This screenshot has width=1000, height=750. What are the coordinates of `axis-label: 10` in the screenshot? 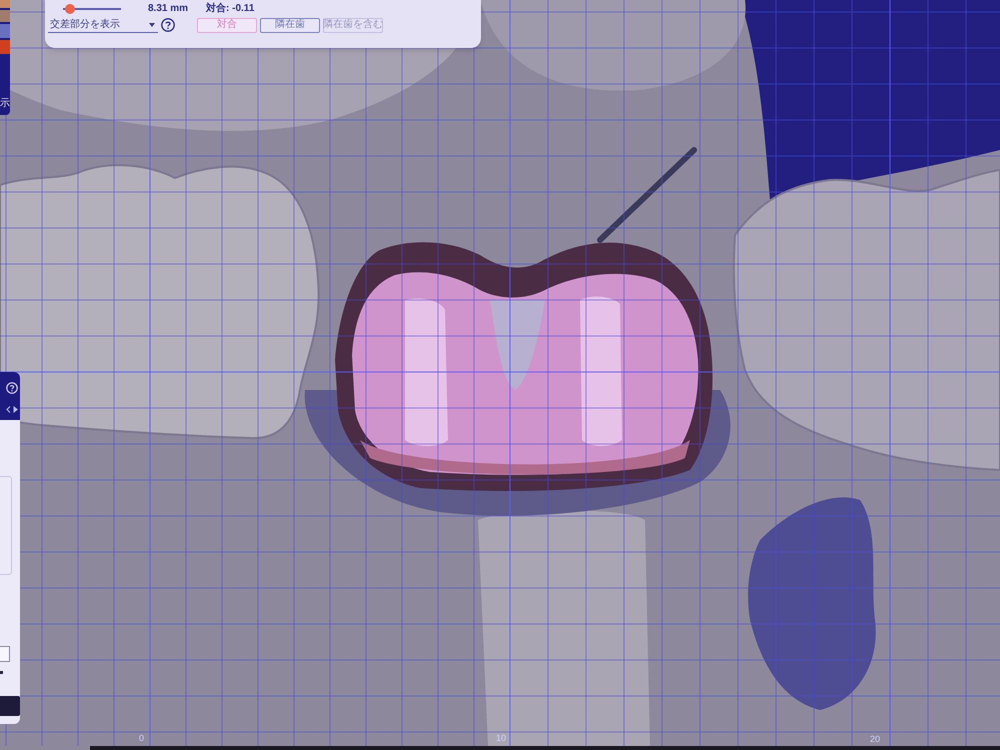 It's located at (501, 738).